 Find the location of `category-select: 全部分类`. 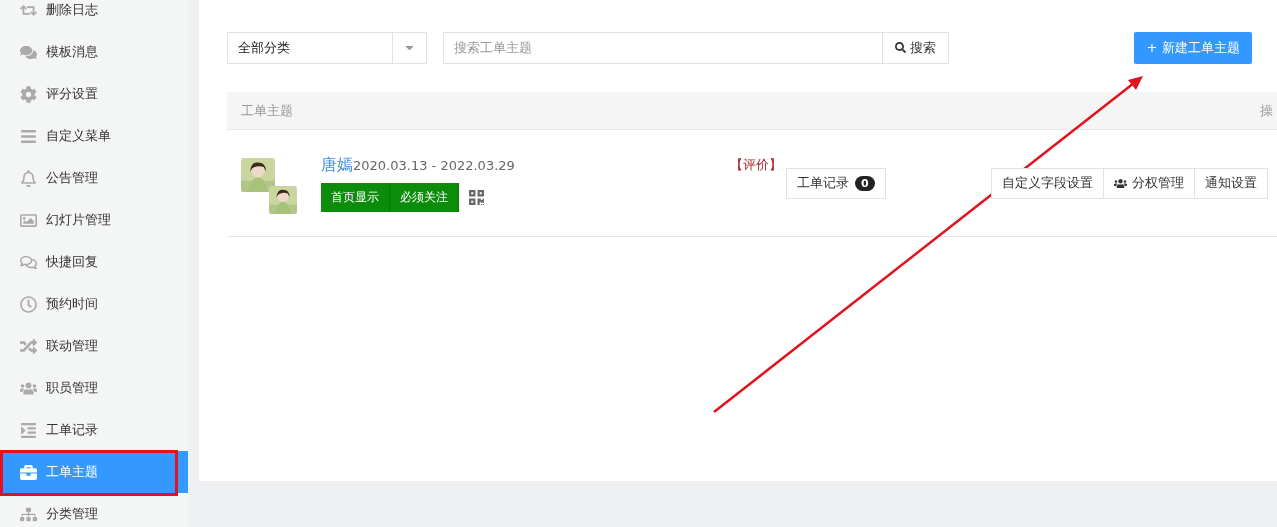

category-select: 全部分类 is located at coordinates (327, 47).